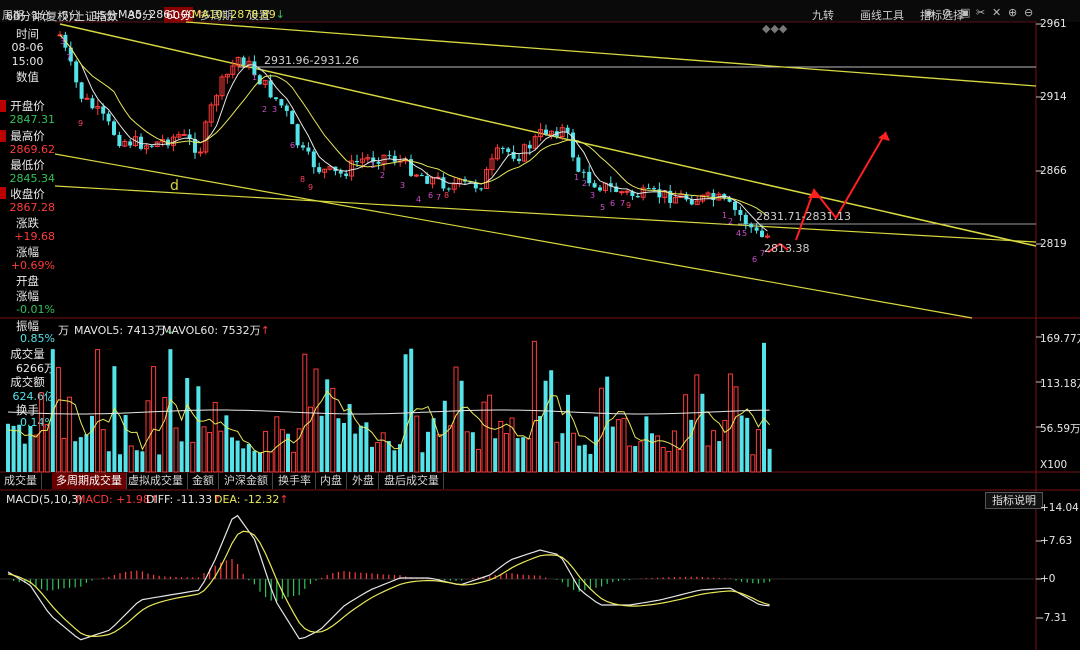 The width and height of the screenshot is (1080, 650). I want to click on low-point-annotation: 2813.38, so click(787, 248).